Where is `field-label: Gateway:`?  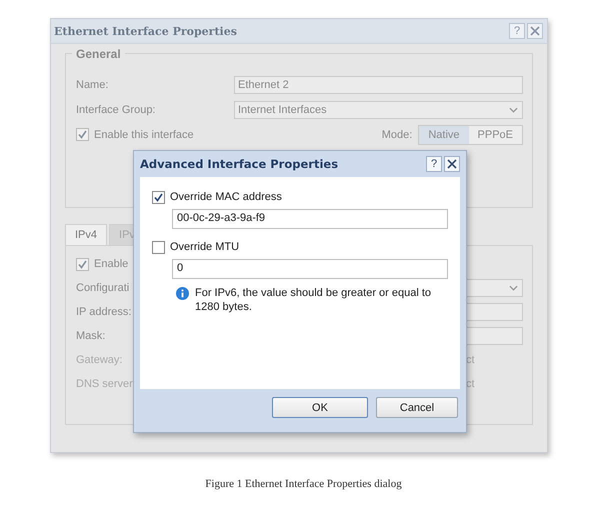
field-label: Gateway: is located at coordinates (99, 360).